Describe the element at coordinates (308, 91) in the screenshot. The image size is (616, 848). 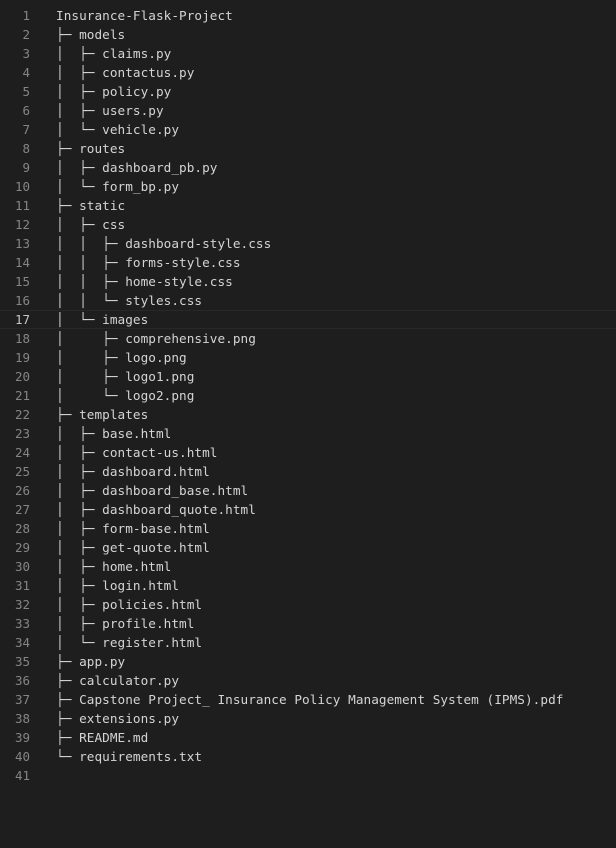
I see `code-line: 5 │ ├─ policy.py` at that location.